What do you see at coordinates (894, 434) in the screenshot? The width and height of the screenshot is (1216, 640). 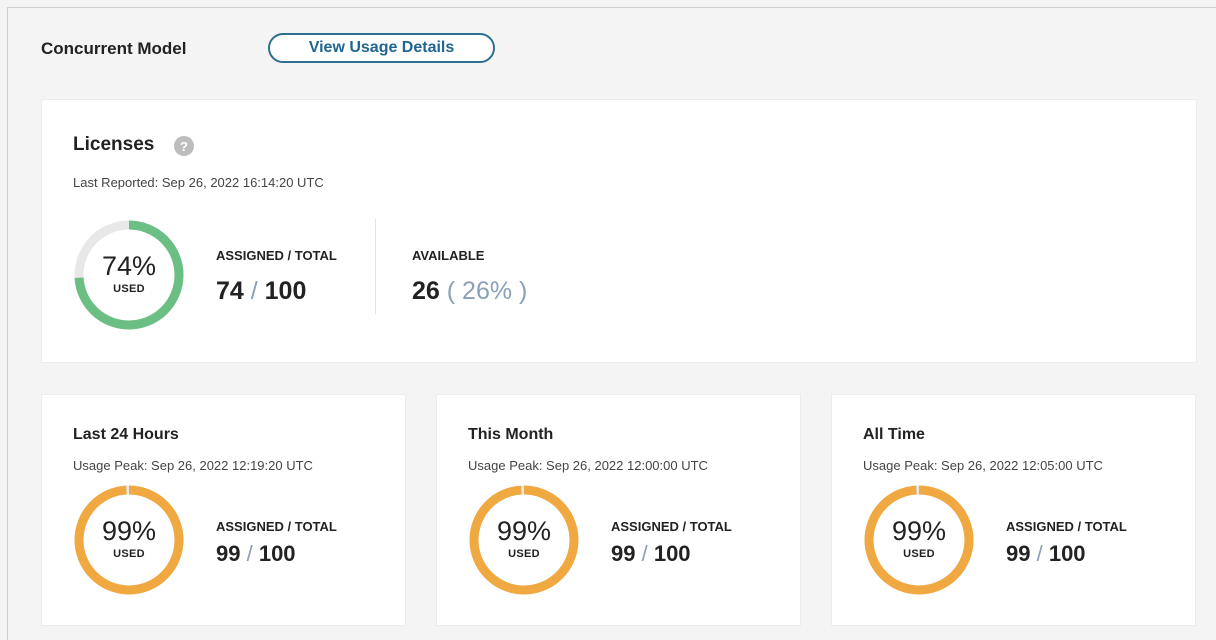 I see `period-title: All Time` at bounding box center [894, 434].